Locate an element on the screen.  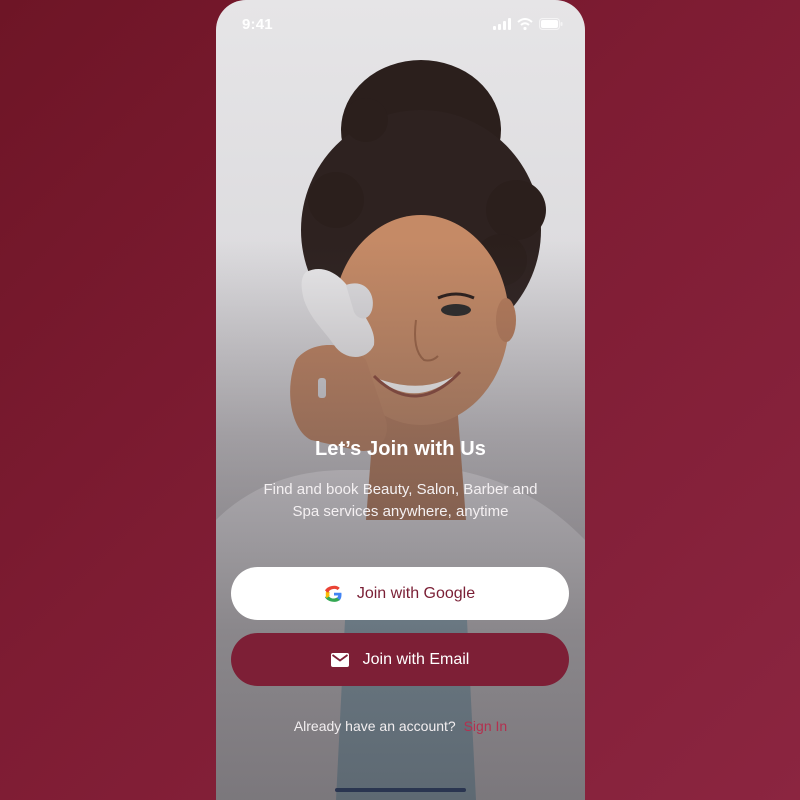
join-email-button: Join with Email is located at coordinates (400, 659).